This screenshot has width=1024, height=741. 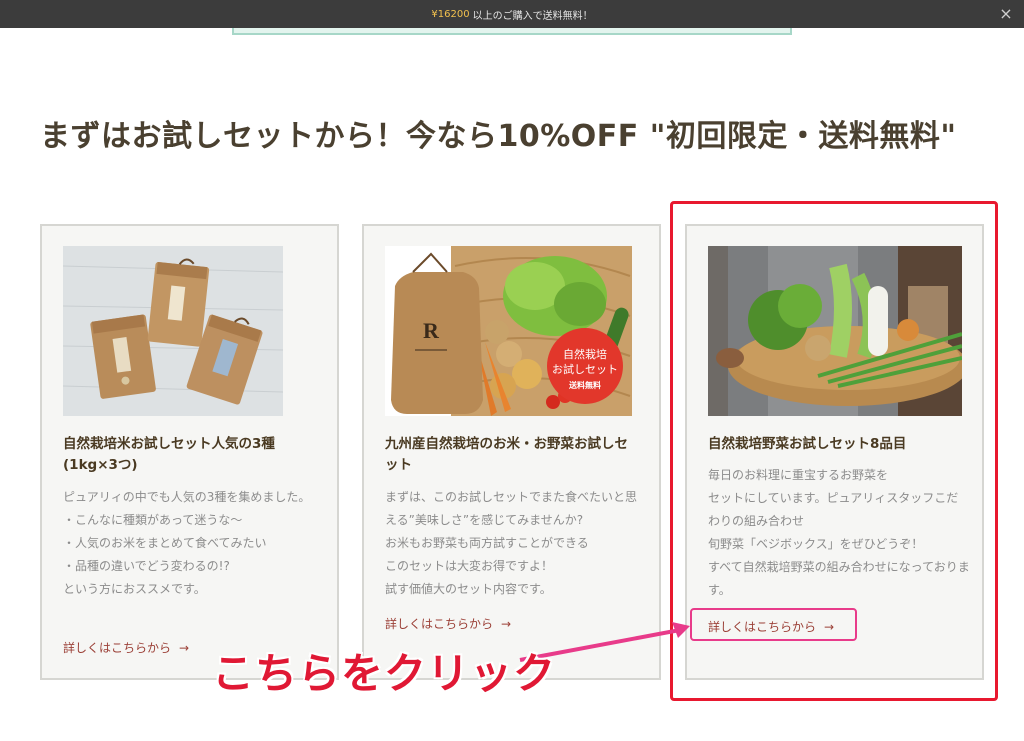 I want to click on rice-bags-image, so click(x=173, y=331).